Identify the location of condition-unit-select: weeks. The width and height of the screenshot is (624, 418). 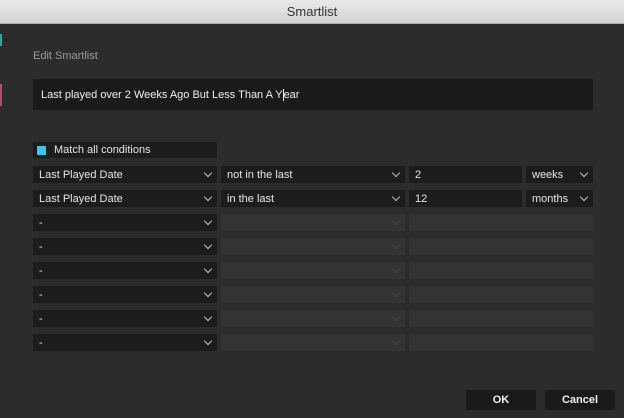
(559, 174).